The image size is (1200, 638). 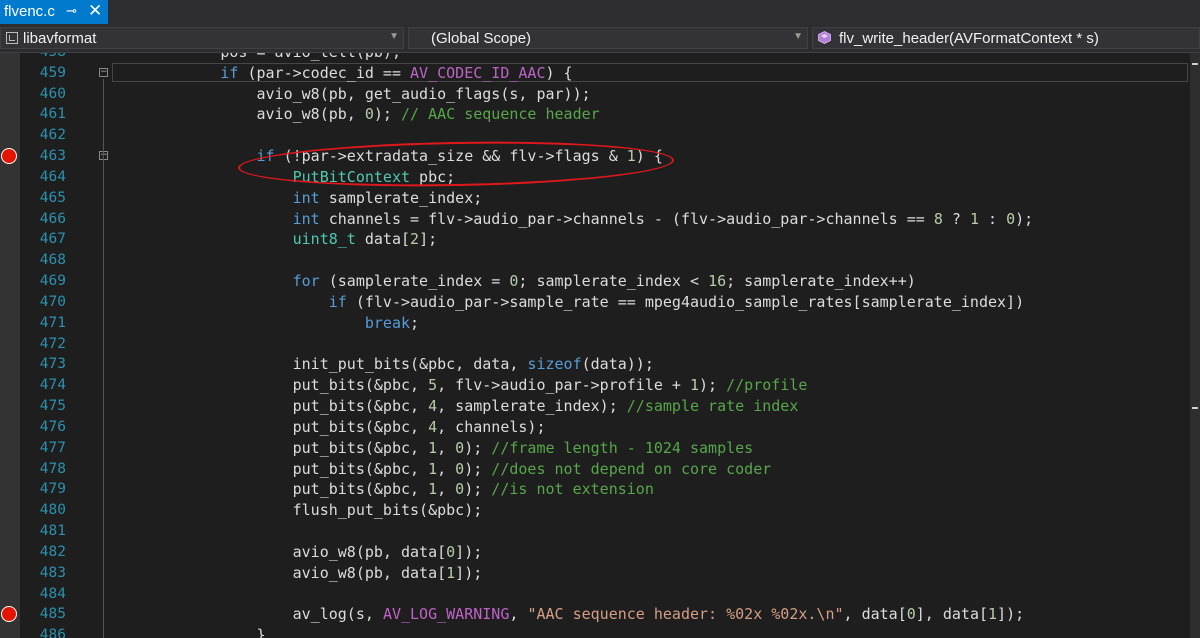 What do you see at coordinates (52, 364) in the screenshot?
I see `line-number: 473` at bounding box center [52, 364].